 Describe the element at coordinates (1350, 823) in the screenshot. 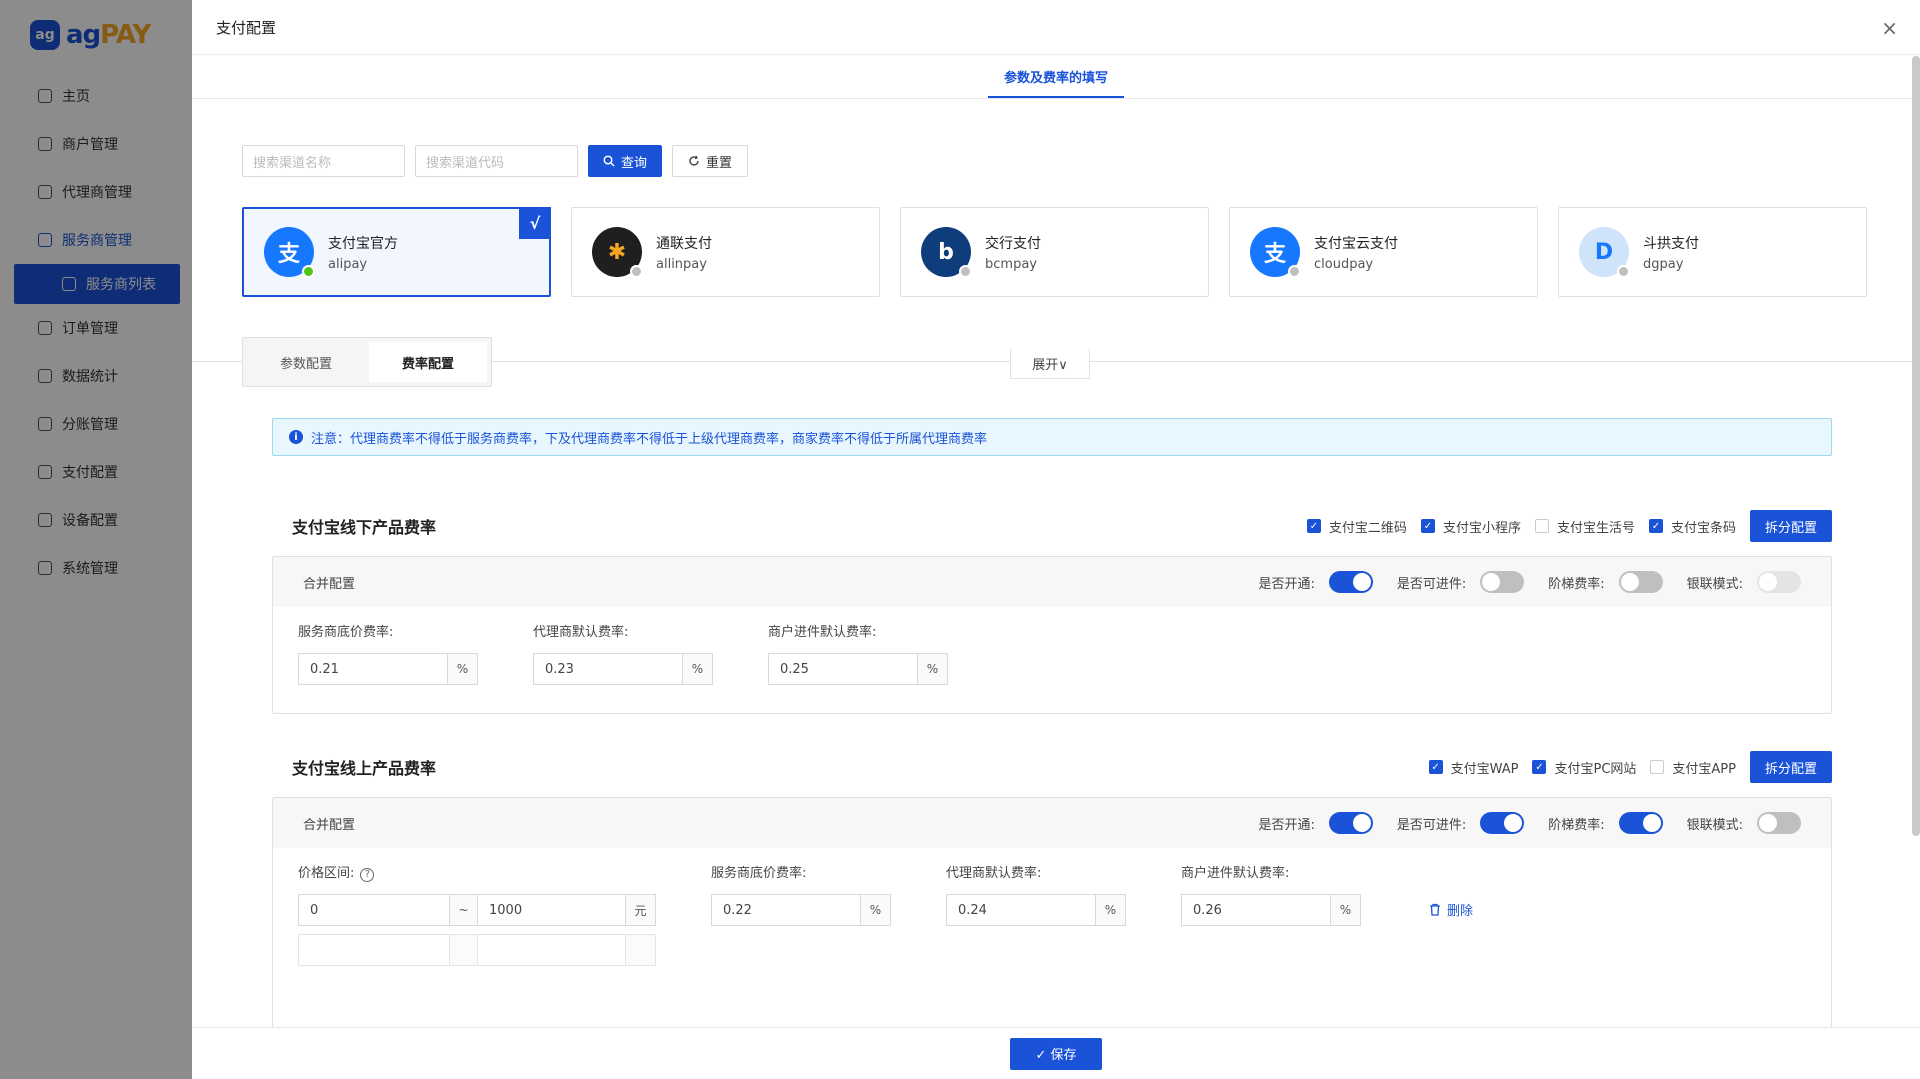

I see `online-open-toggle` at that location.